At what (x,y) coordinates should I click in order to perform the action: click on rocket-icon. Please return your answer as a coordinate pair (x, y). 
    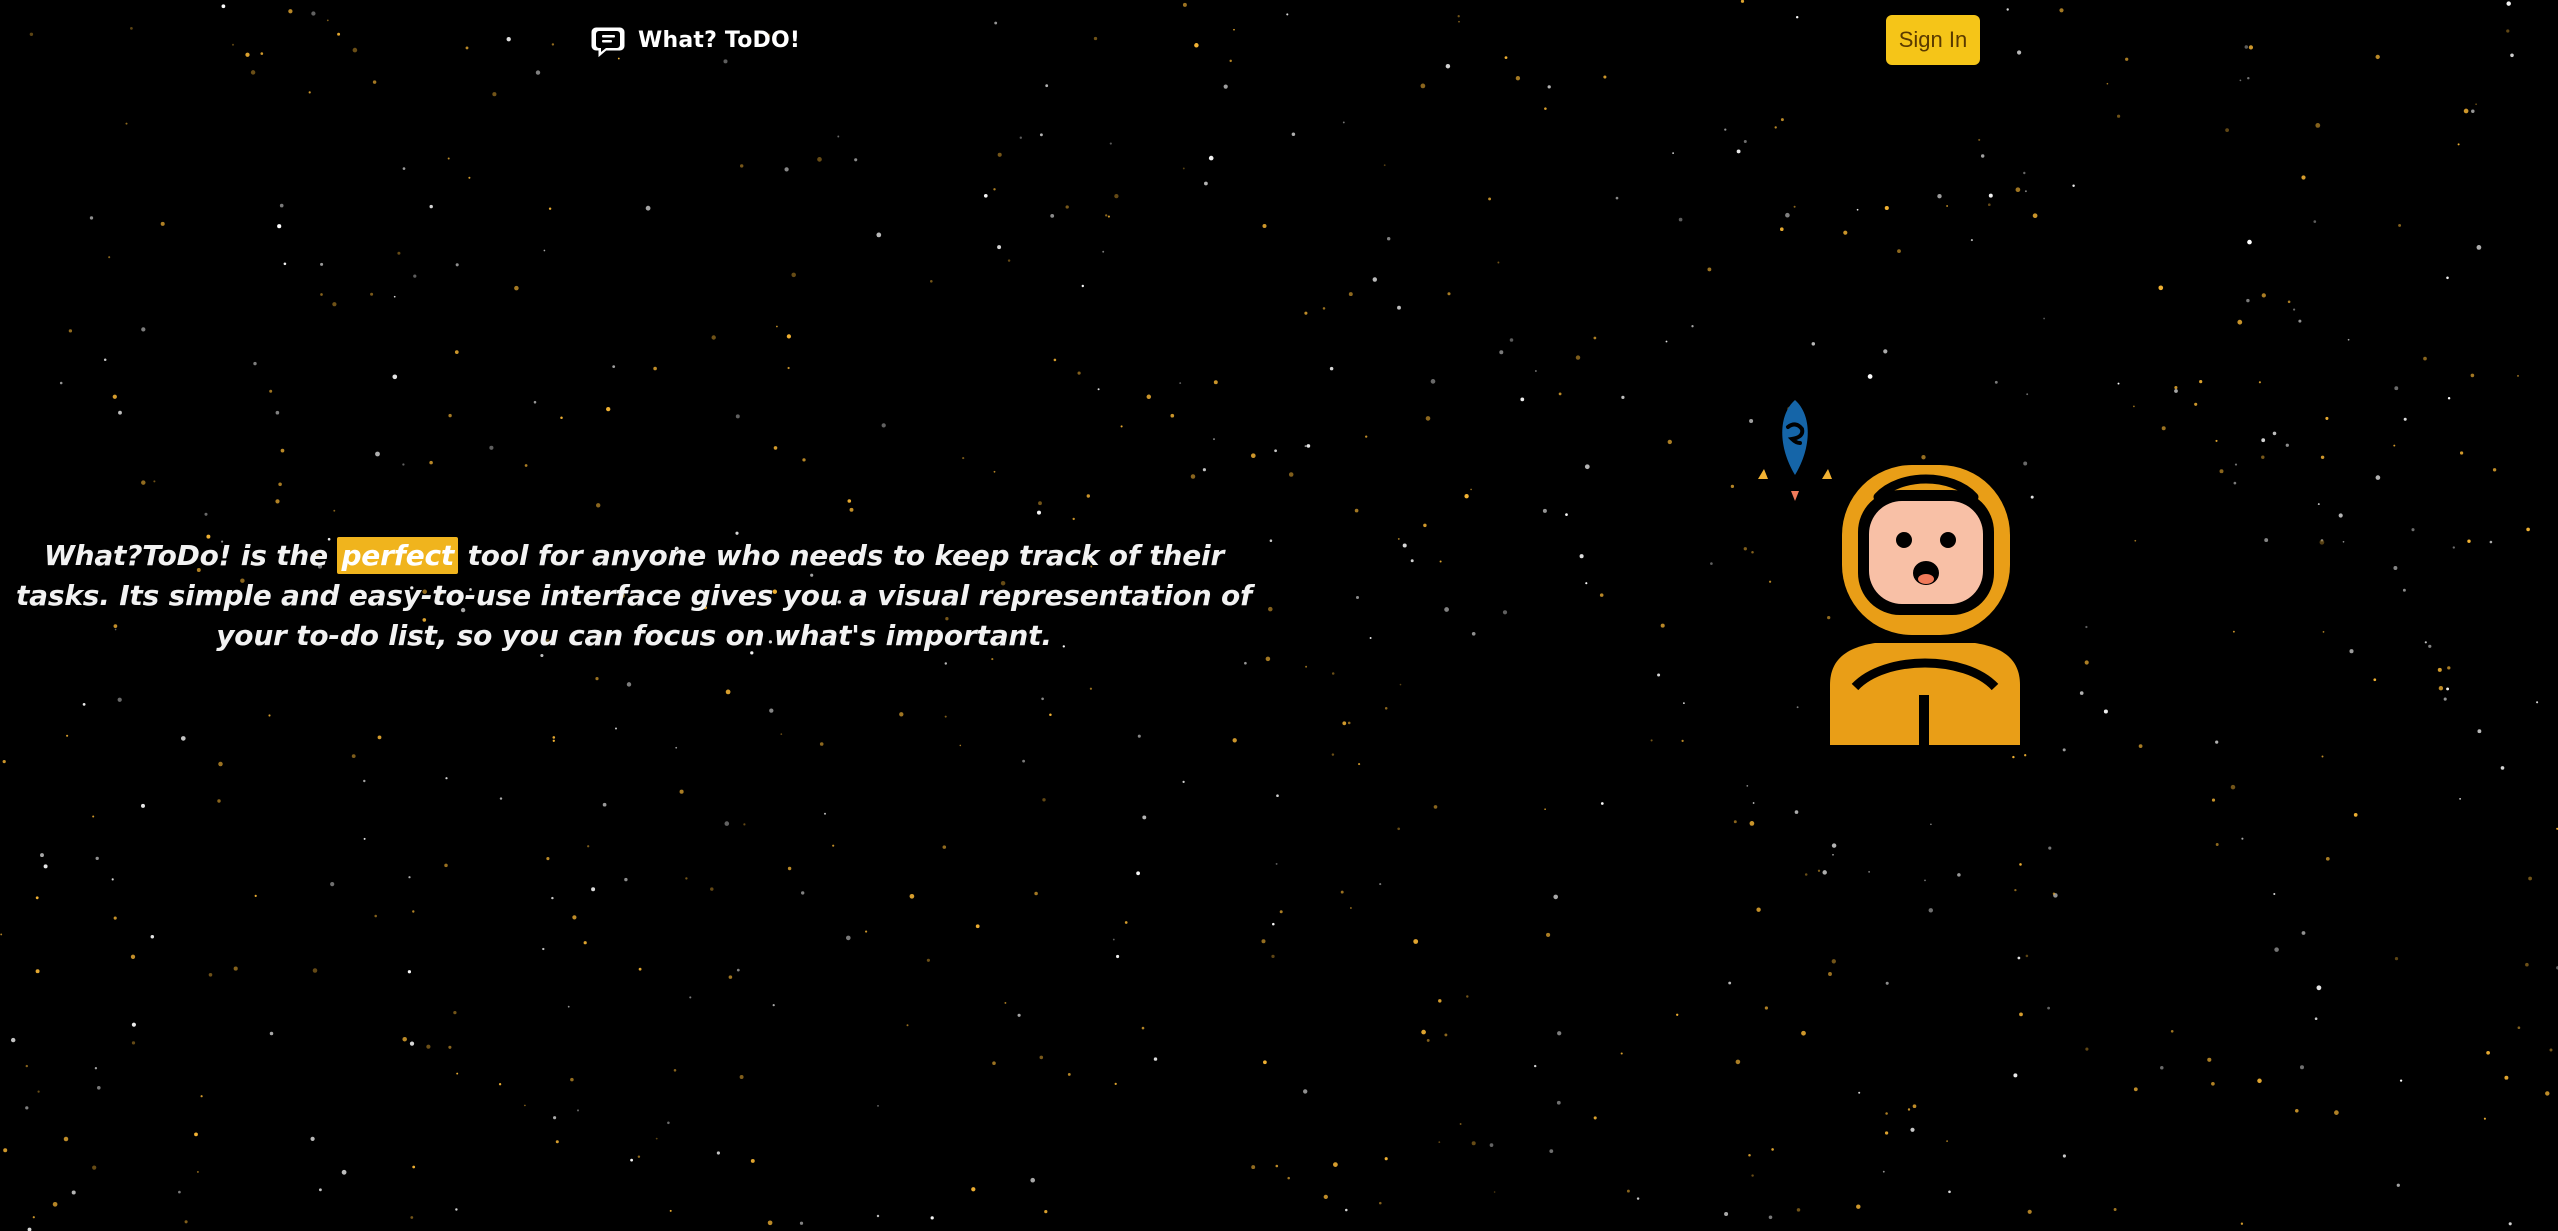
    Looking at the image, I should click on (1795, 450).